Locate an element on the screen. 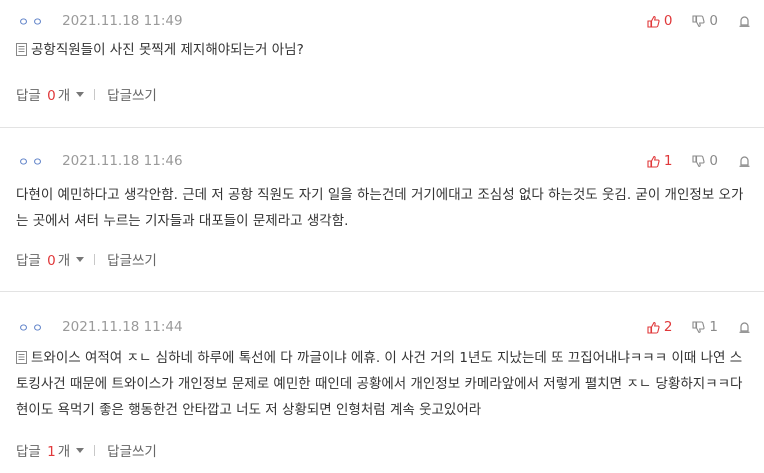 This screenshot has width=764, height=473. comment-date: 2021.11.18 11:44 is located at coordinates (122, 327).